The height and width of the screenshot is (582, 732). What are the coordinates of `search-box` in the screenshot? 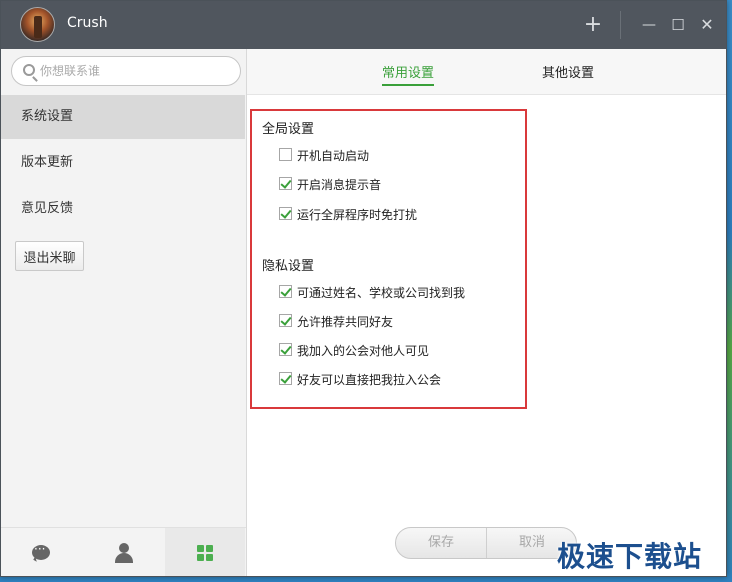 It's located at (126, 71).